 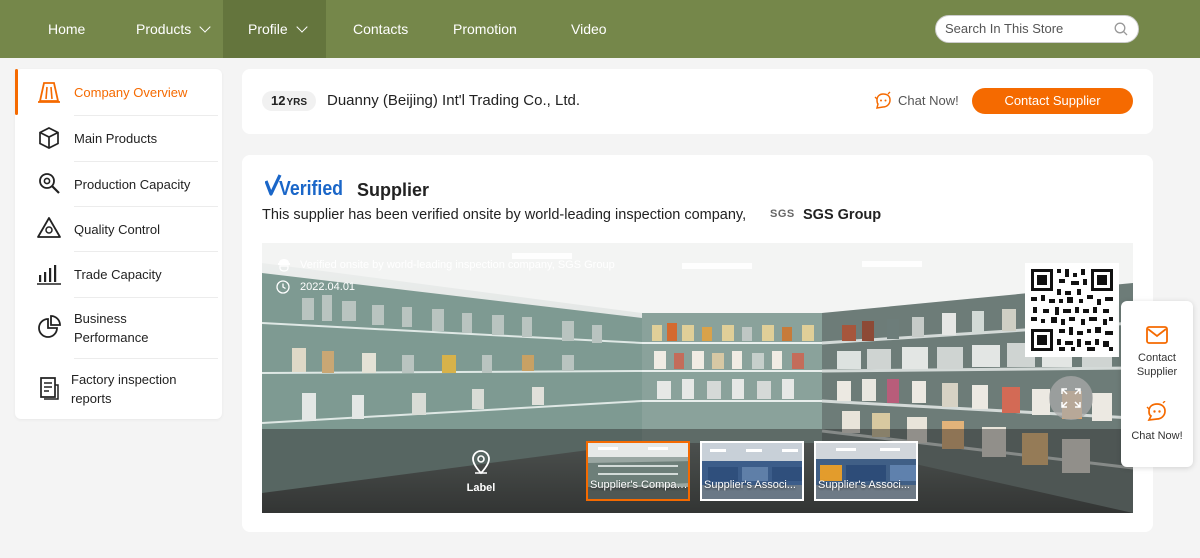 I want to click on sidebar-item-label: Quality Control, so click(x=117, y=229).